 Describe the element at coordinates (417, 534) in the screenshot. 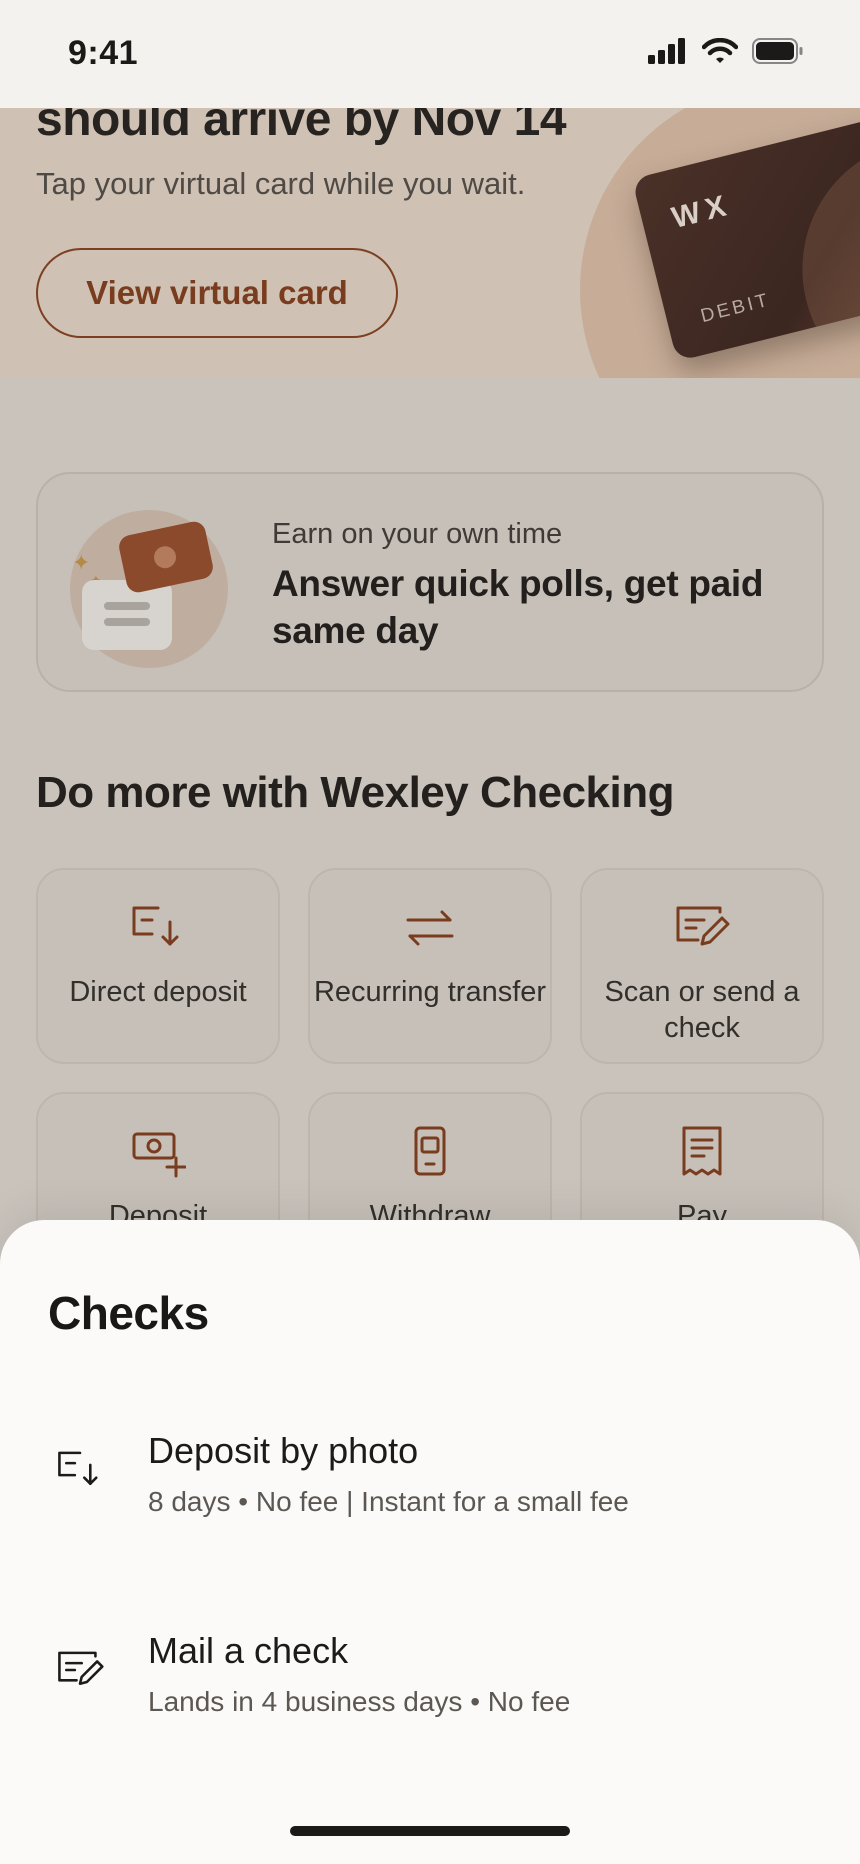

I see `earn-card-kicker: Earn on your own time` at that location.